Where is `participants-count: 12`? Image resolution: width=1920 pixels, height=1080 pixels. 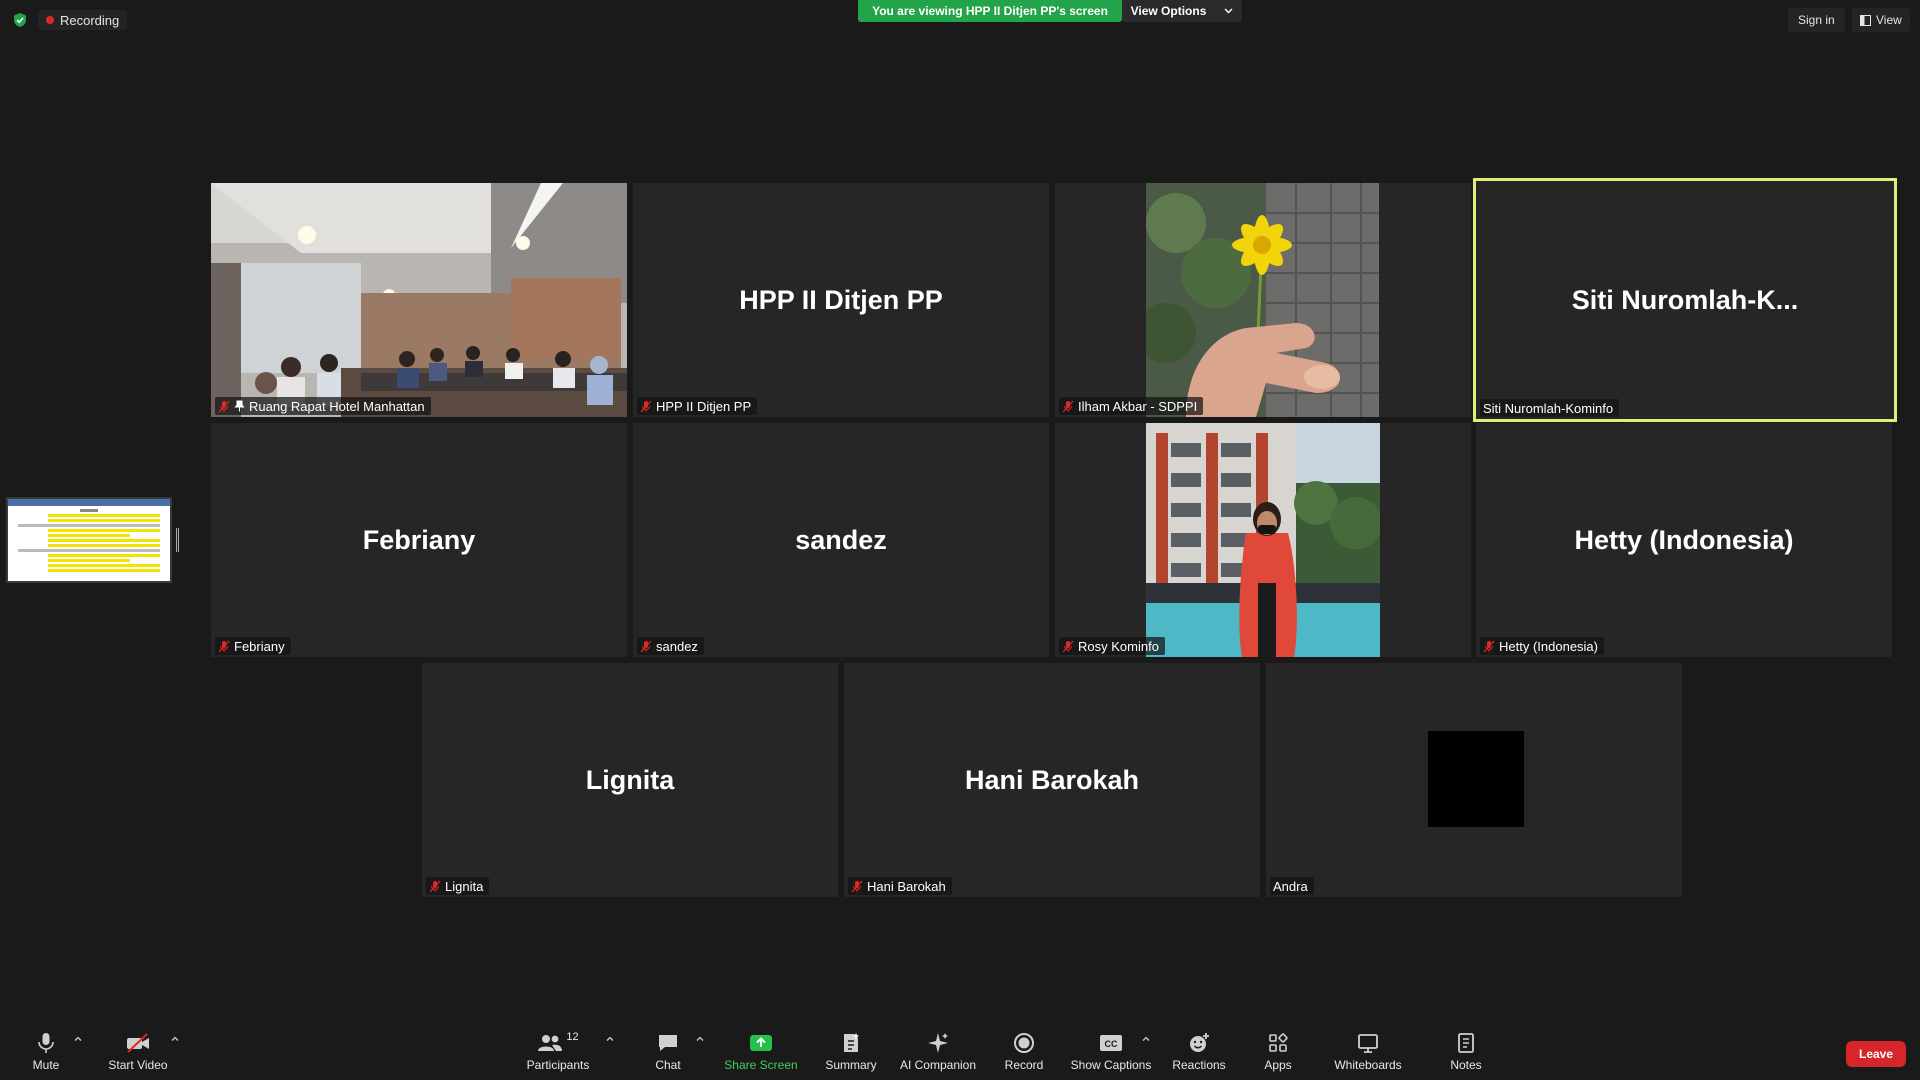
participants-count: 12 is located at coordinates (572, 1037).